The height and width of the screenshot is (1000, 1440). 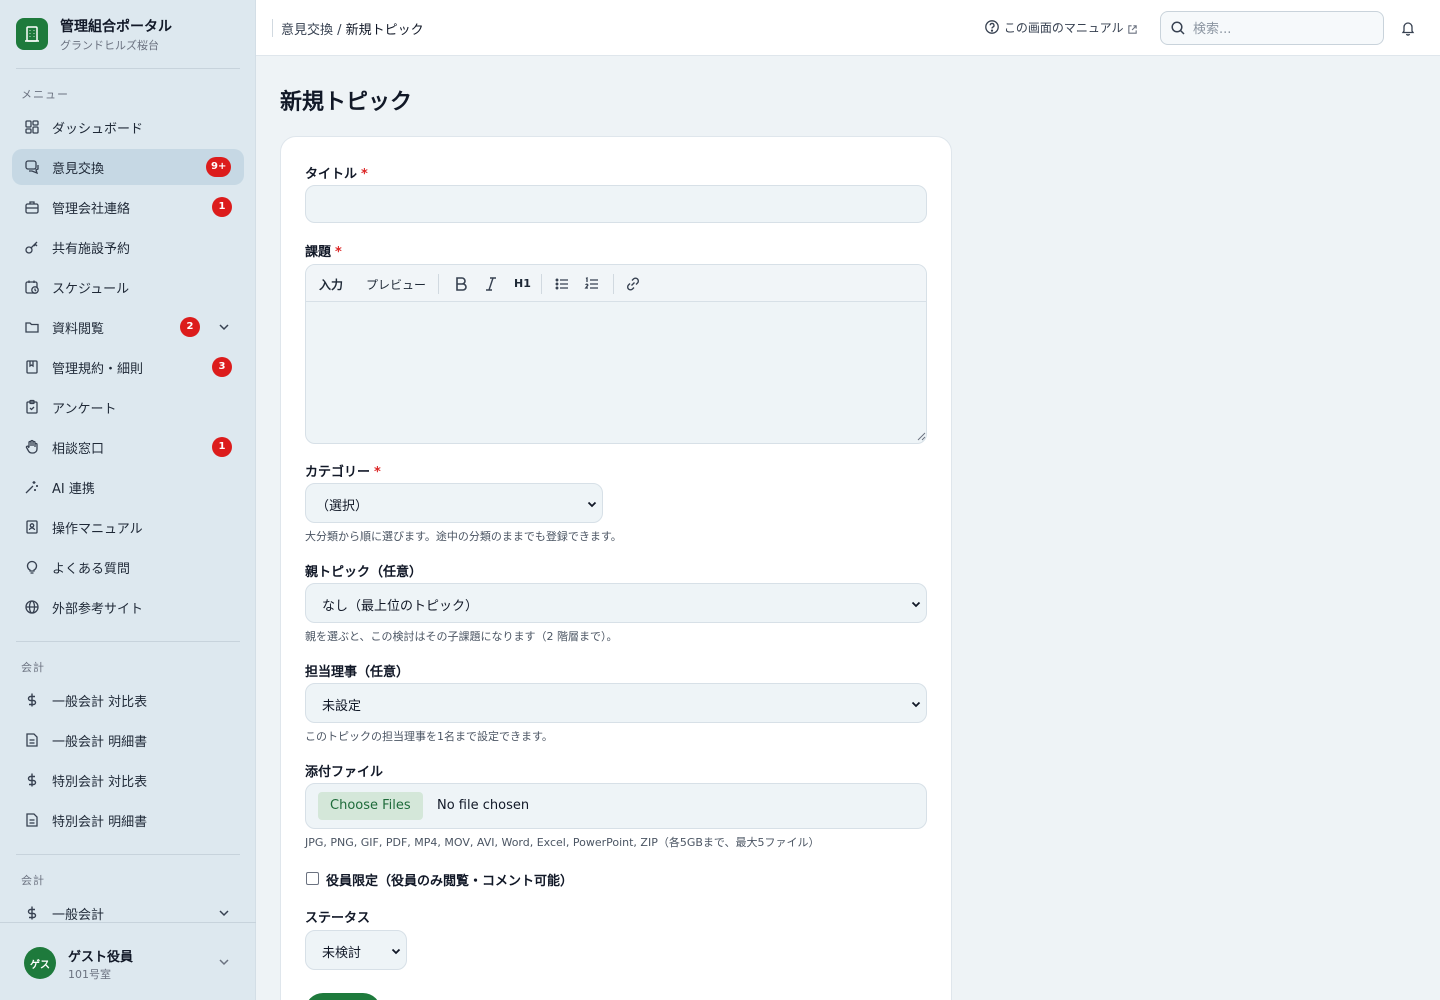 What do you see at coordinates (616, 372) in the screenshot?
I see `body-textarea` at bounding box center [616, 372].